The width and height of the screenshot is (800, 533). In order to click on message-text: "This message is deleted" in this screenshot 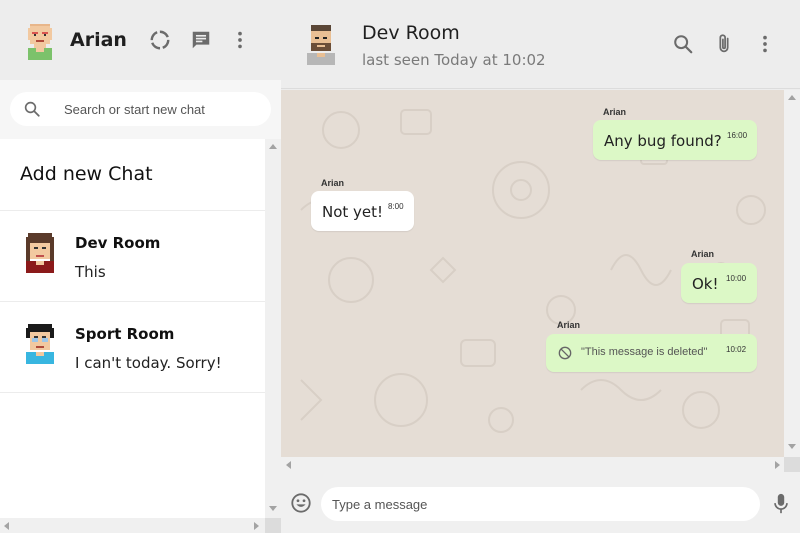, I will do `click(644, 352)`.